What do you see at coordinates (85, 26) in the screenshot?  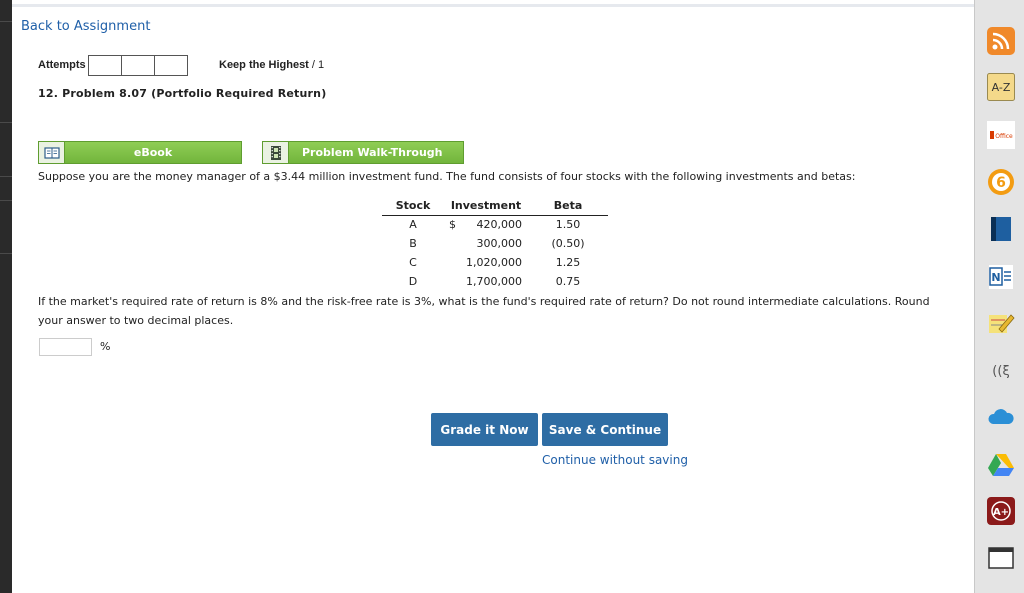 I see `back-to-assignment-link: Back to Assignment` at bounding box center [85, 26].